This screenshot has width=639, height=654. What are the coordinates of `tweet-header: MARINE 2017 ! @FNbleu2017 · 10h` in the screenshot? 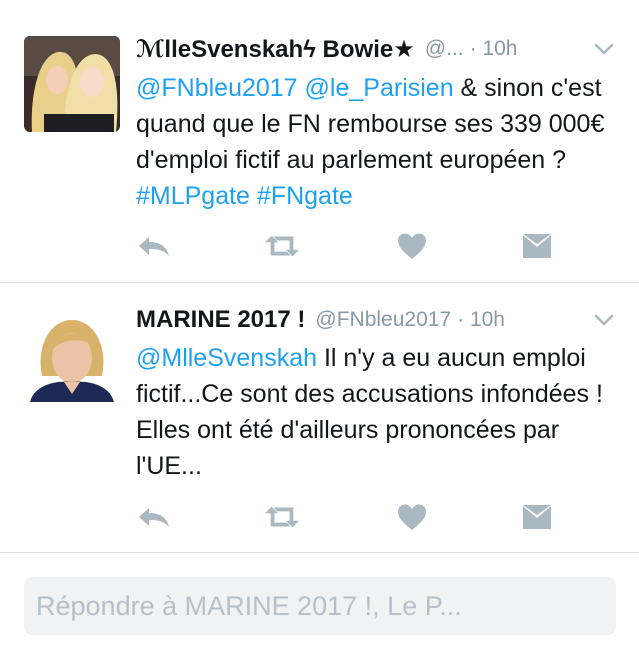 It's located at (377, 320).